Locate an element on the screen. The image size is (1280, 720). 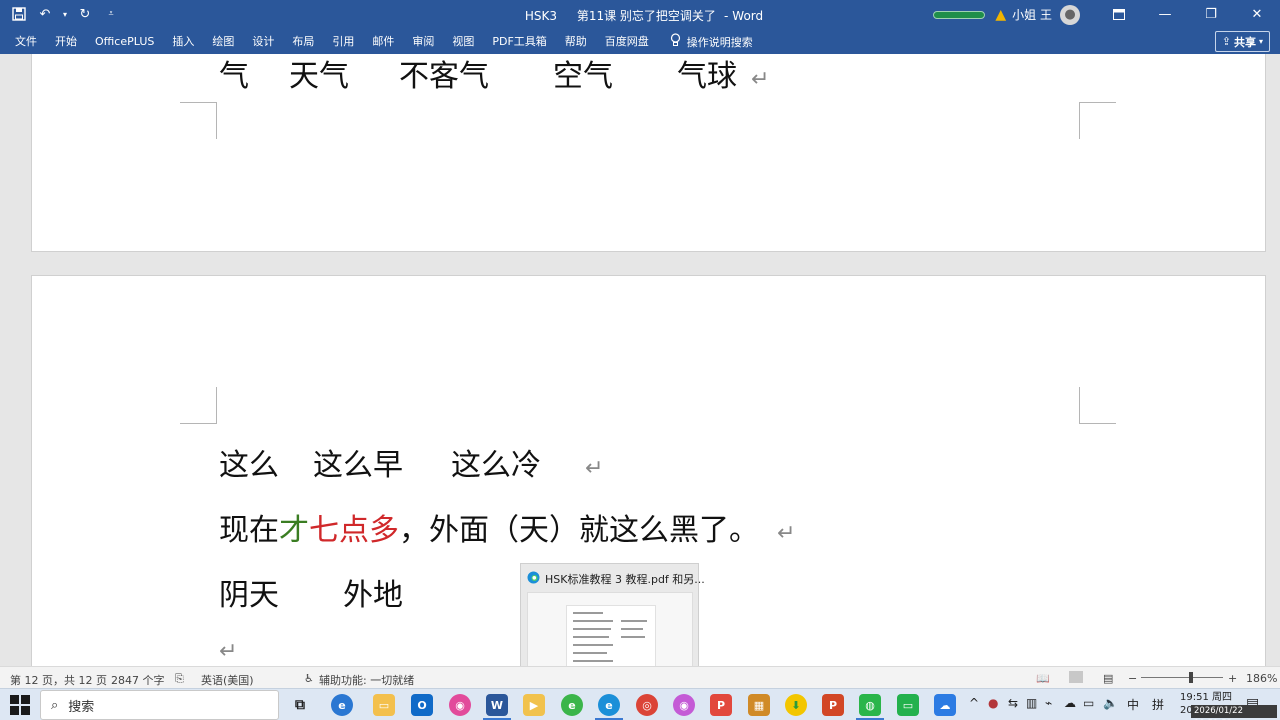
margin-corner-bottom-left is located at coordinates (198, 120).